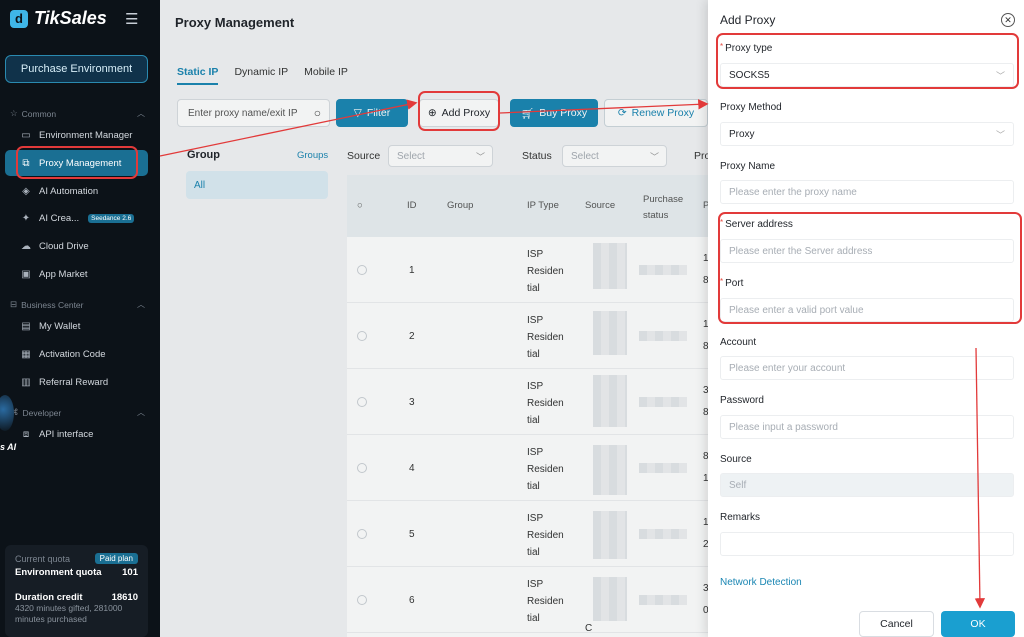 The image size is (1024, 637). I want to click on arrow-add-to-drawer, so click(604, 106).